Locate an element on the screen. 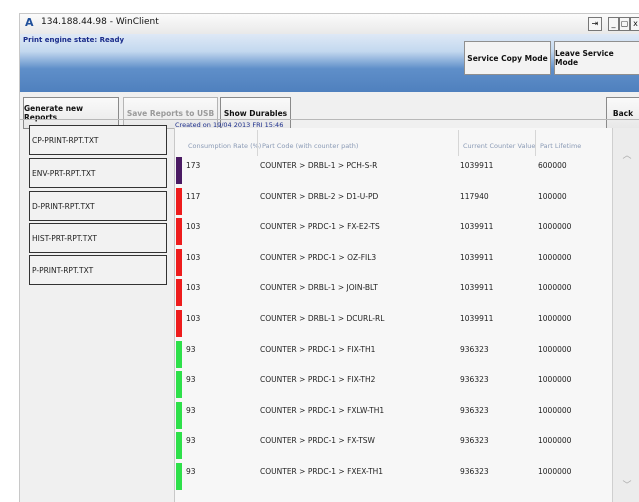 Image resolution: width=639 pixels, height=502 pixels. part-code-cell: COUNTER > PRDC-1 > FXLW-TH1 is located at coordinates (322, 410).